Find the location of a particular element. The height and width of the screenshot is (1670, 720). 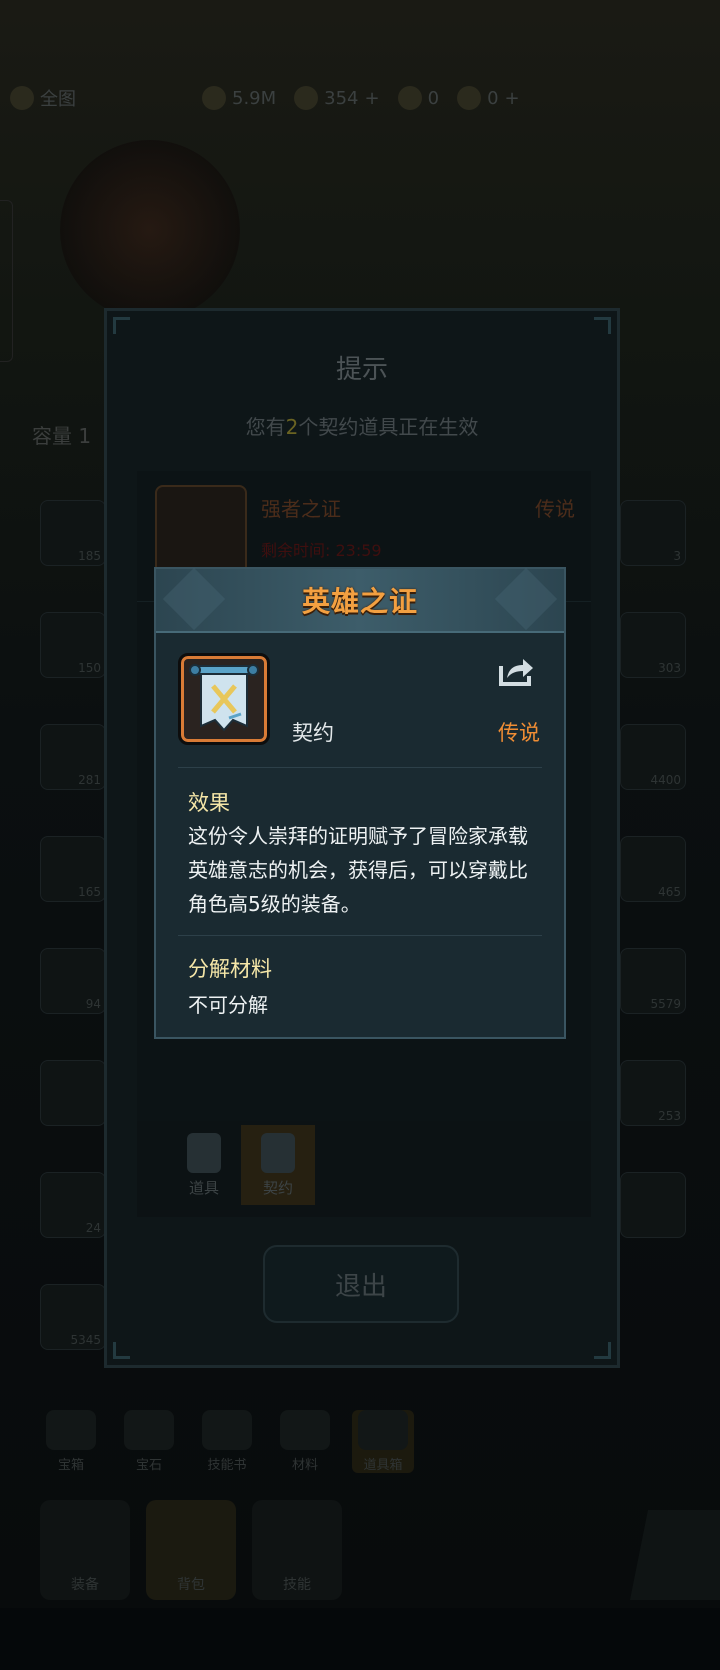

tab-items: 道具 is located at coordinates (204, 1165).